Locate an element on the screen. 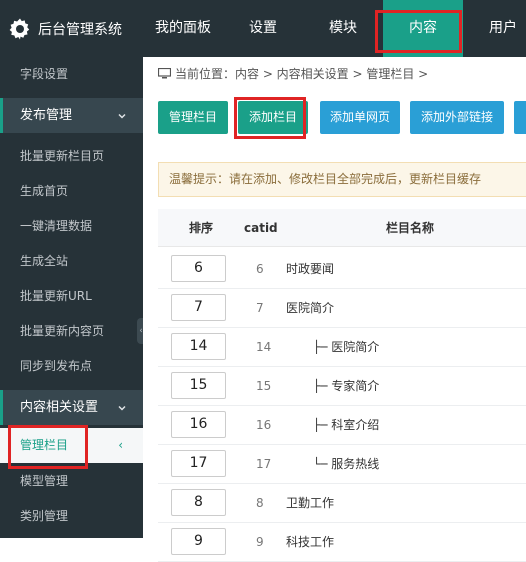 The height and width of the screenshot is (562, 526). manage-category-button: 管理栏目 is located at coordinates (193, 117).